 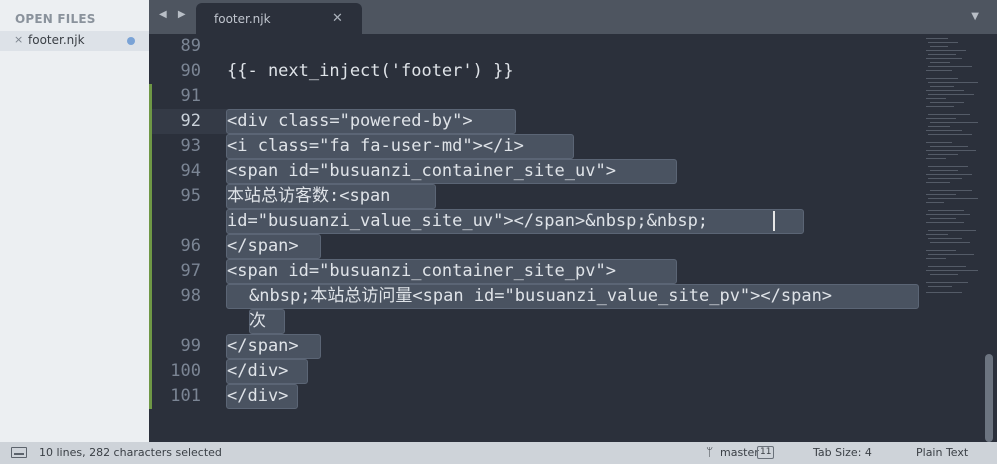 What do you see at coordinates (375, 146) in the screenshot?
I see `code-line: <i class="fa fa-user-md"></i>` at bounding box center [375, 146].